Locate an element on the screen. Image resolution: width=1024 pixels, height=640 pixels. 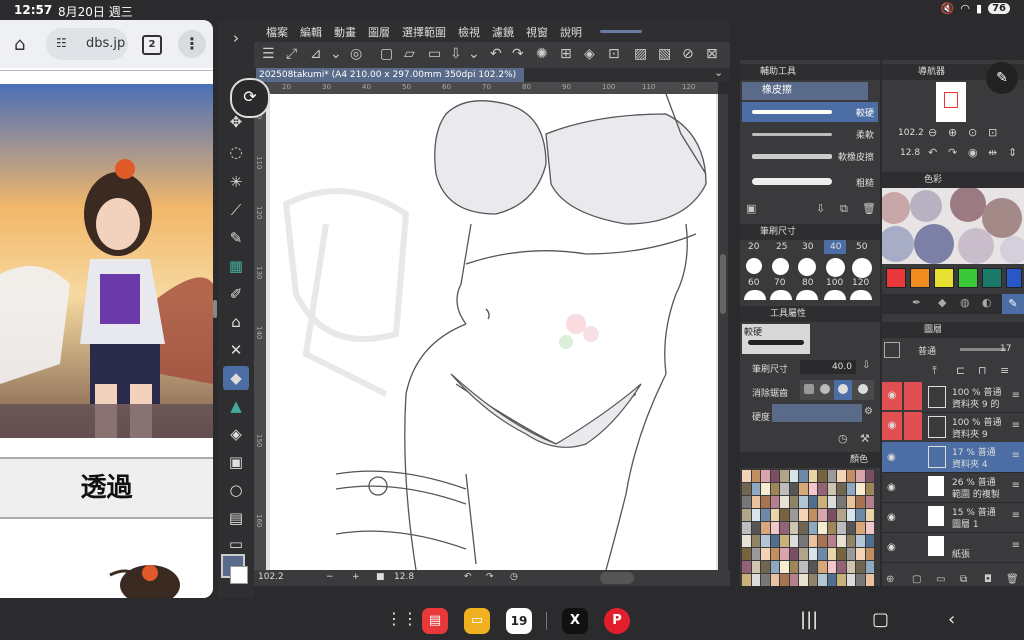
copy-icon: ⧉ is located at coordinates (844, 209).